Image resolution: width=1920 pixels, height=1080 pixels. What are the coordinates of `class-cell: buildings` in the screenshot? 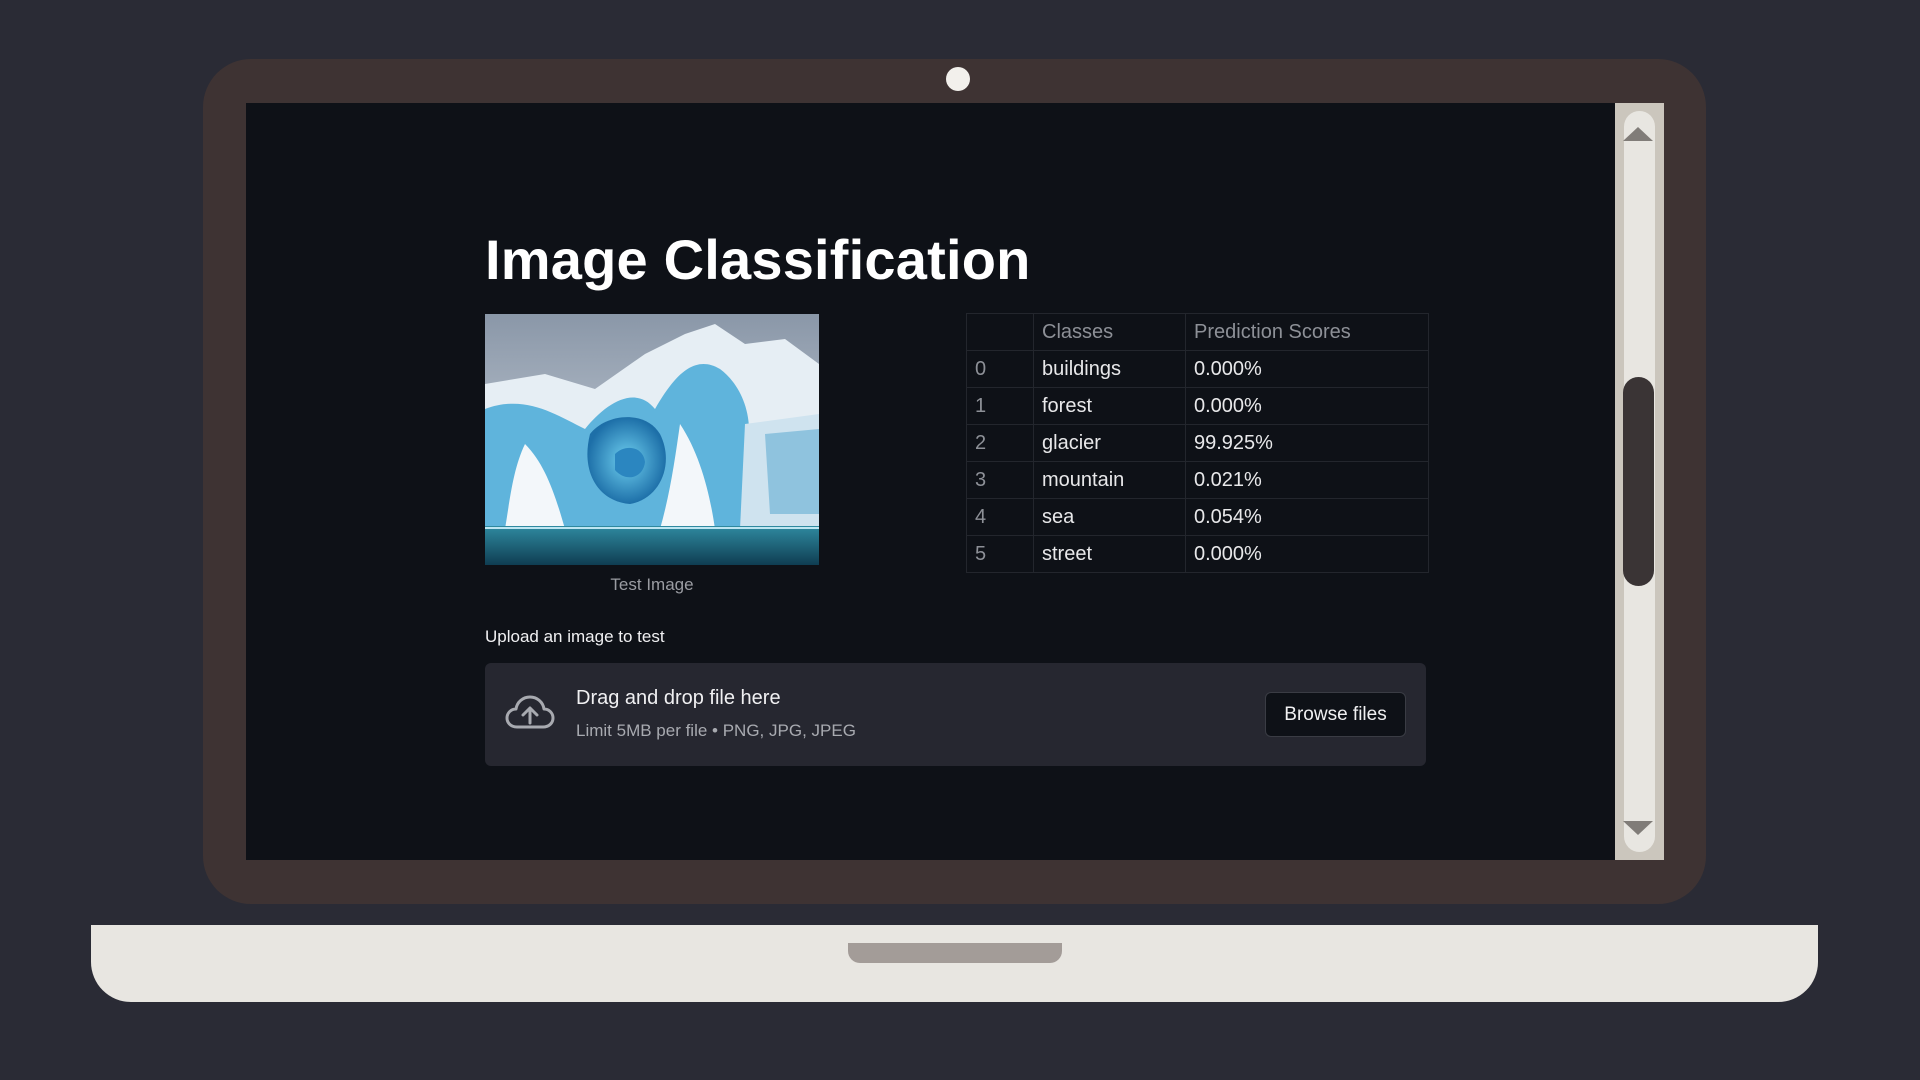 It's located at (1109, 369).